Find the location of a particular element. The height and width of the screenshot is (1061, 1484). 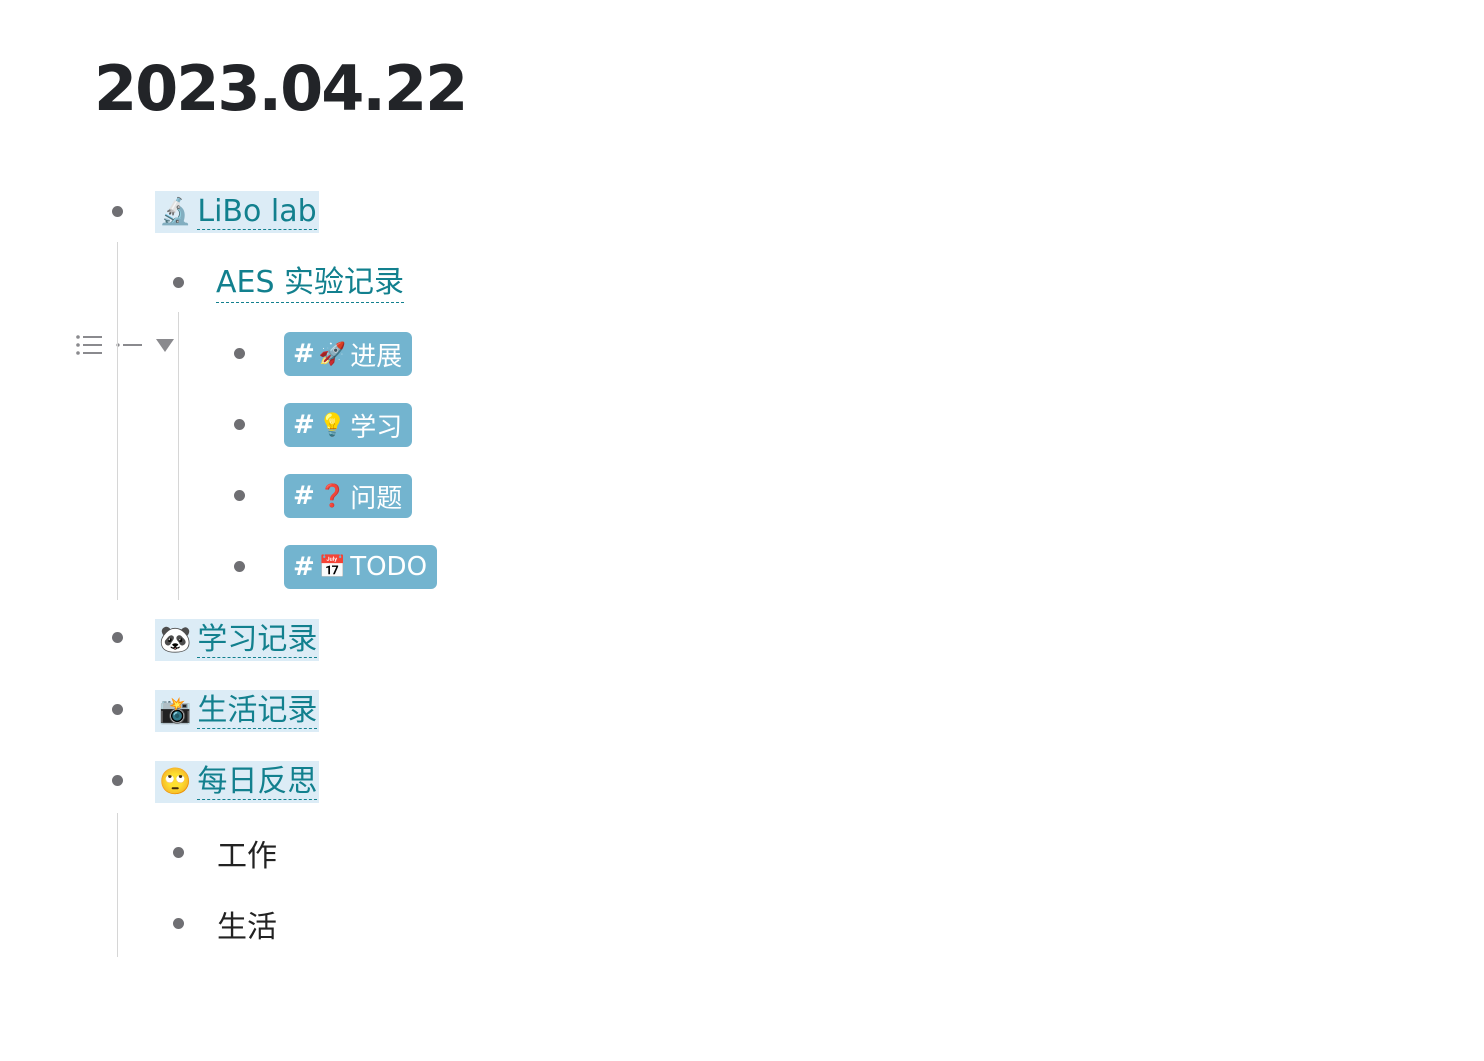

tag-progress: # 🚀 进展 is located at coordinates (348, 354).